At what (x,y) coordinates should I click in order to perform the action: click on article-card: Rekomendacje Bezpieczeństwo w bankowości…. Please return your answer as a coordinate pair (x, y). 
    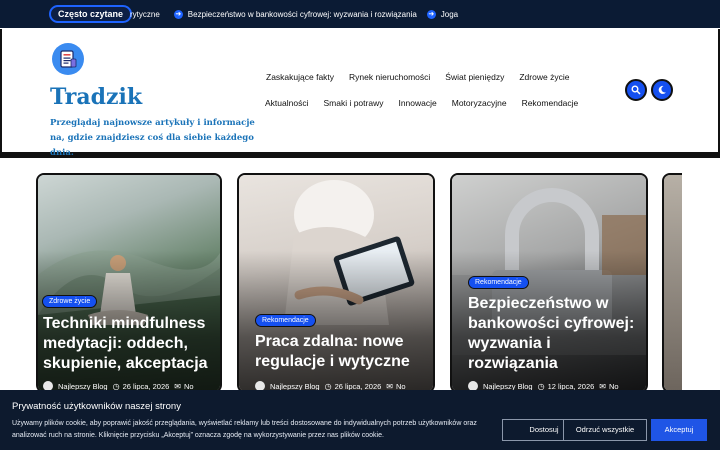
    Looking at the image, I should click on (549, 283).